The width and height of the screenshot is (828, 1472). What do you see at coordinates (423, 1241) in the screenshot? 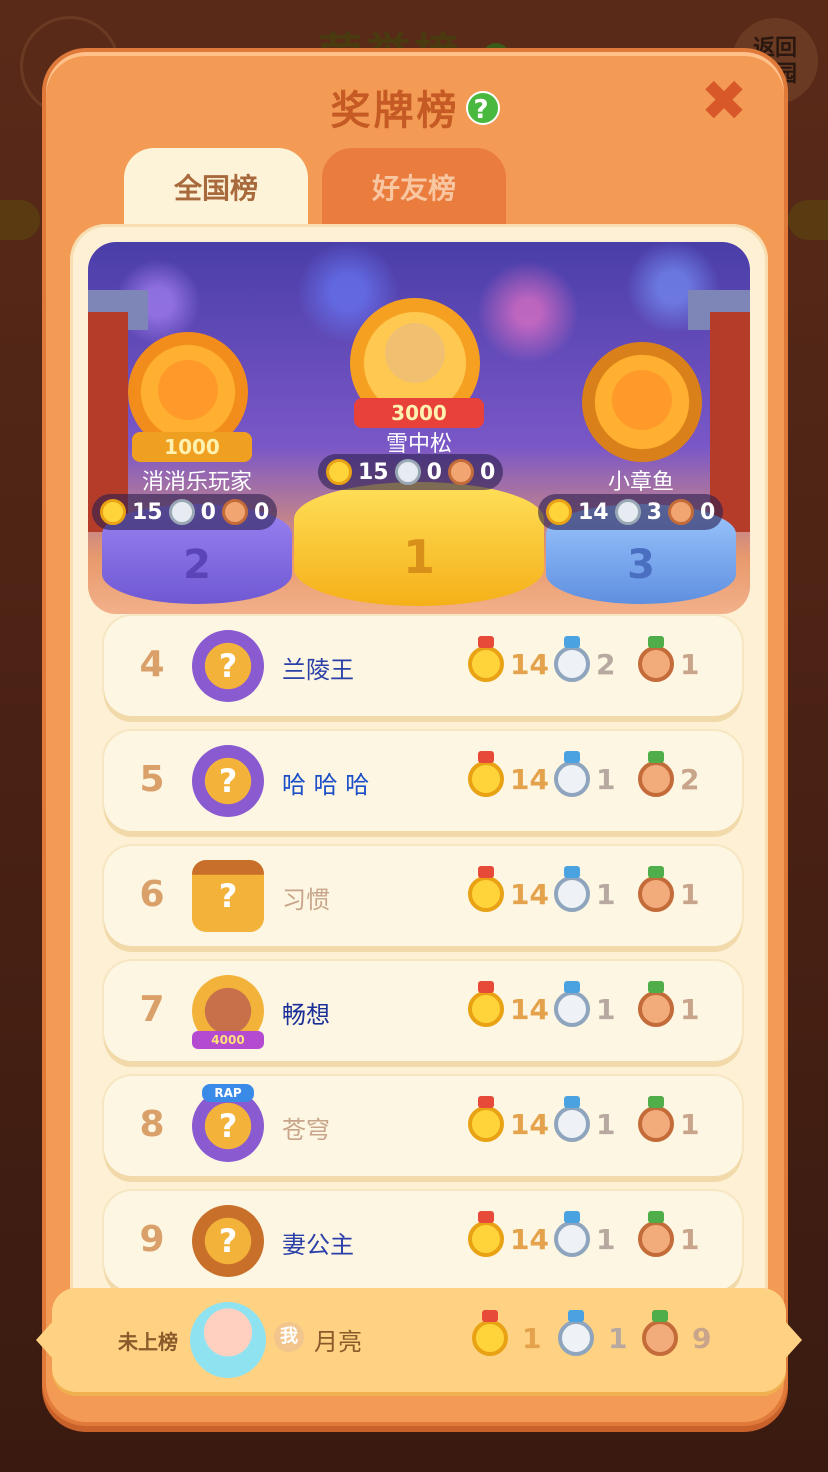
I see `rank-row-9: 9 ? 妻公主 14 1 1` at bounding box center [423, 1241].